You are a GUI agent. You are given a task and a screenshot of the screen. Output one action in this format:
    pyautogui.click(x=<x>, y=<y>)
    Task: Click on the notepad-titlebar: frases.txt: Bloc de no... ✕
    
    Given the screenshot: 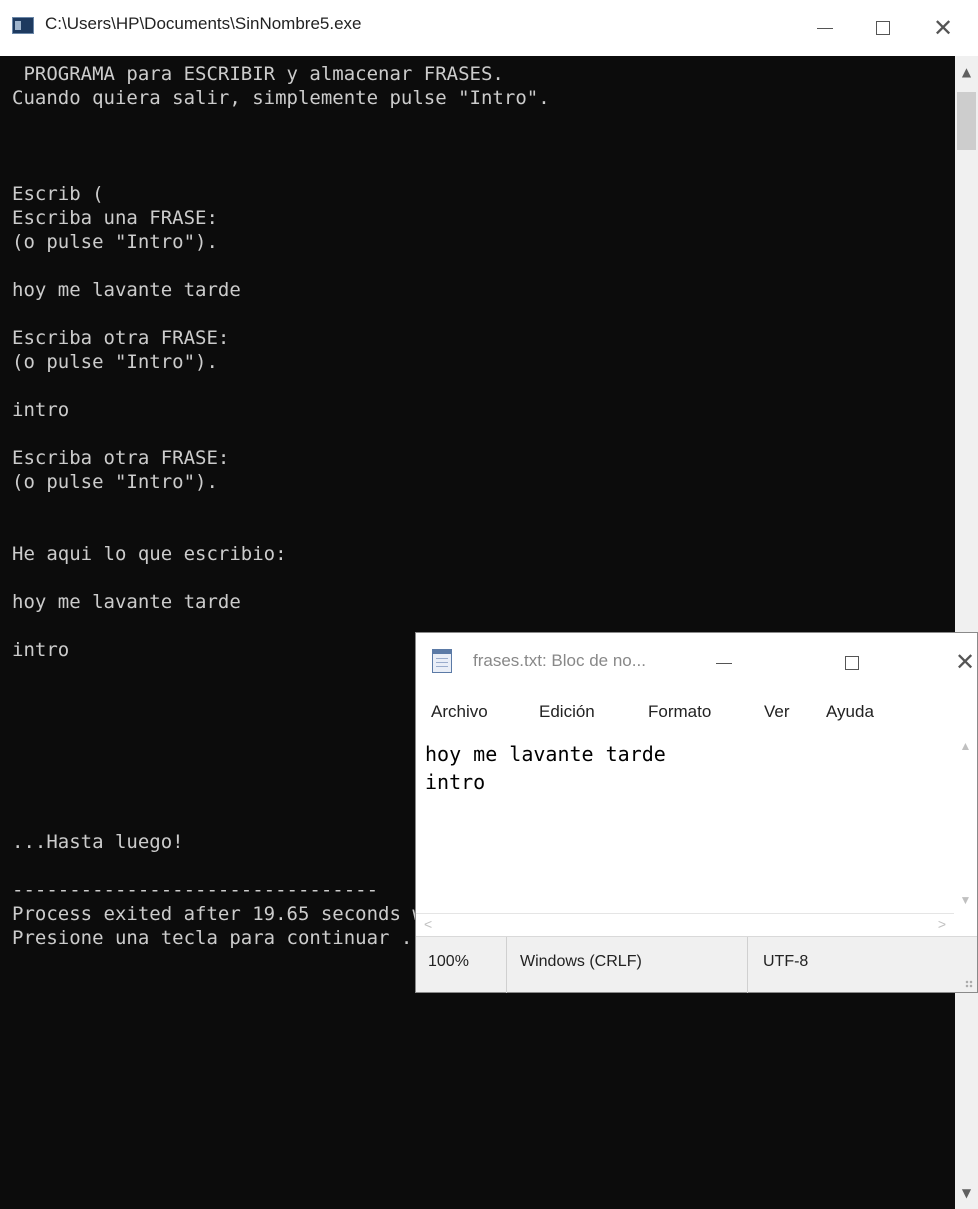 What is the action you would take?
    pyautogui.click(x=696, y=663)
    